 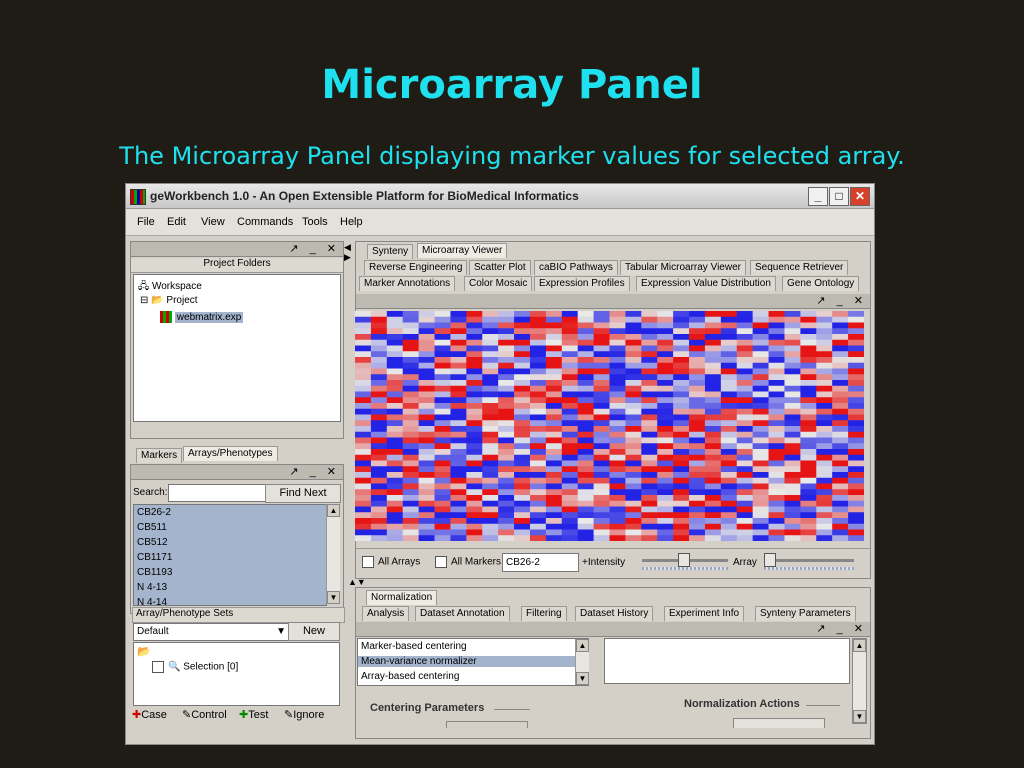 I want to click on list-item: CB511, so click(x=152, y=527).